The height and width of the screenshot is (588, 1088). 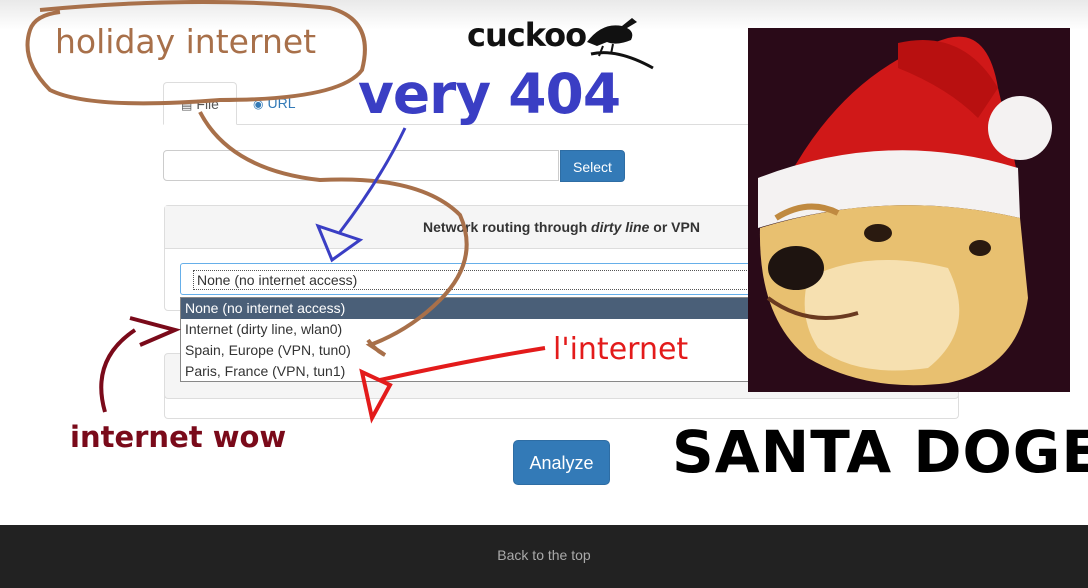 I want to click on internet-wow-annotation: internet wow, so click(x=178, y=437).